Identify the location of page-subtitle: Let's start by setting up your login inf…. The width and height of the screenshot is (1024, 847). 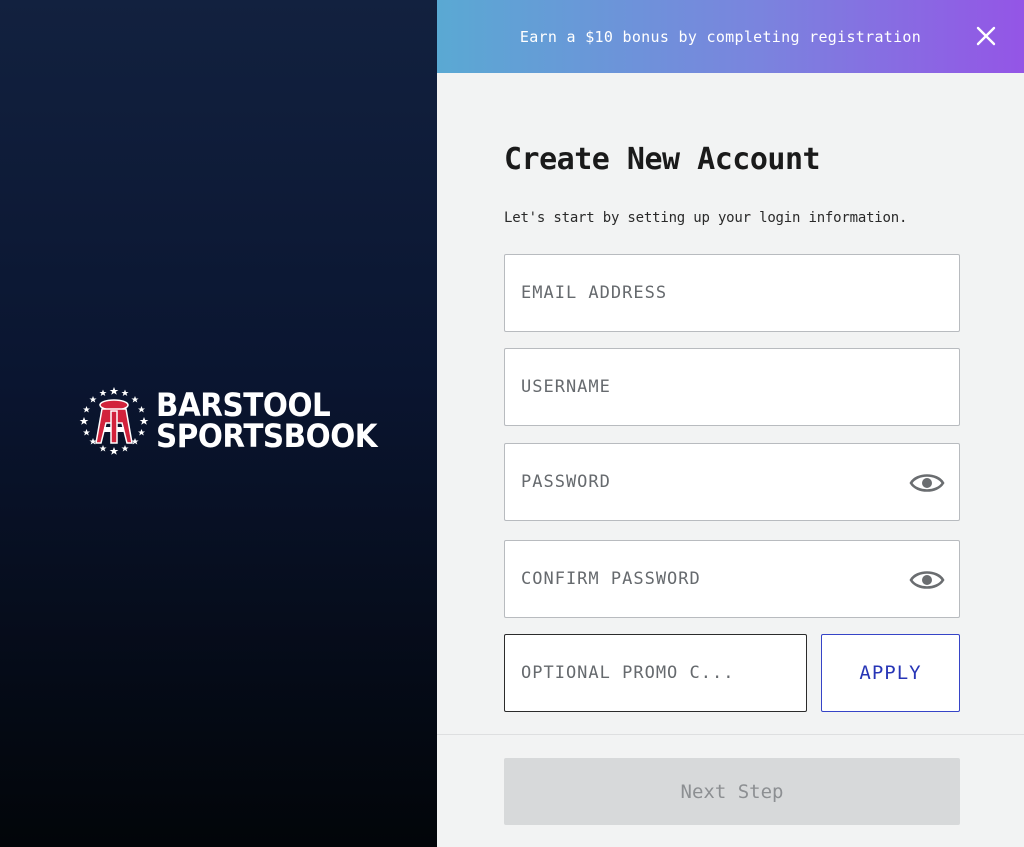
(706, 218).